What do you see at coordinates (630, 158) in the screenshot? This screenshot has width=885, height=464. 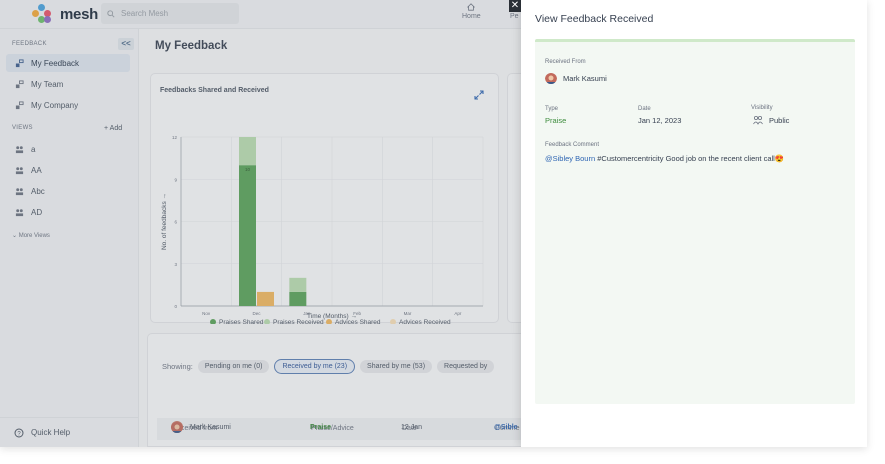 I see `comment-hashtag: #Customercentricity` at bounding box center [630, 158].